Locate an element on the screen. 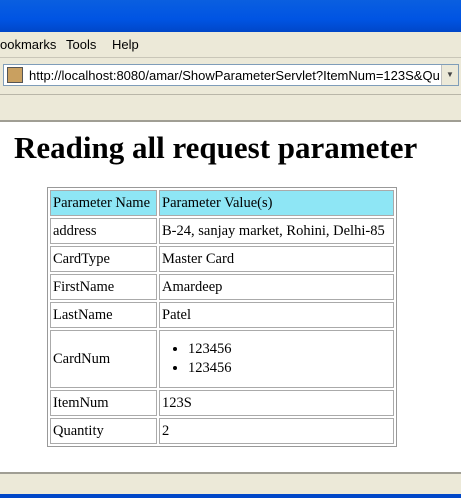 This screenshot has height=498, width=461. param-value: Amardeep is located at coordinates (276, 287).